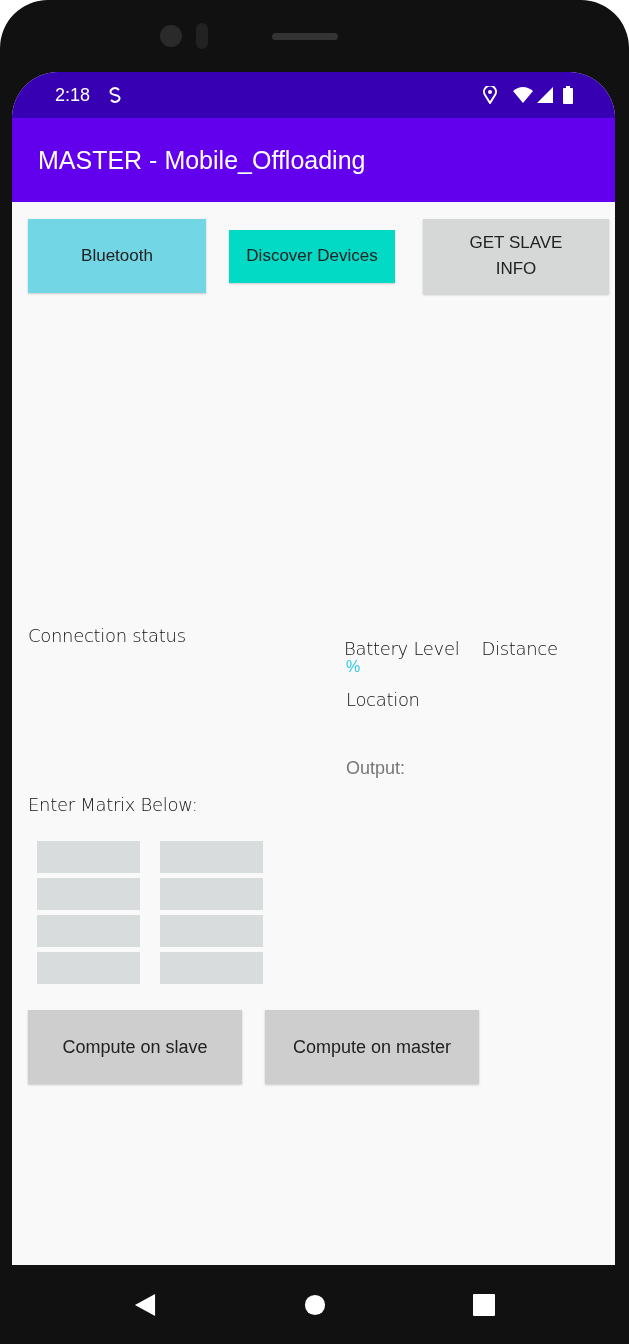 The width and height of the screenshot is (629, 1344). What do you see at coordinates (545, 95) in the screenshot?
I see `signal-icon` at bounding box center [545, 95].